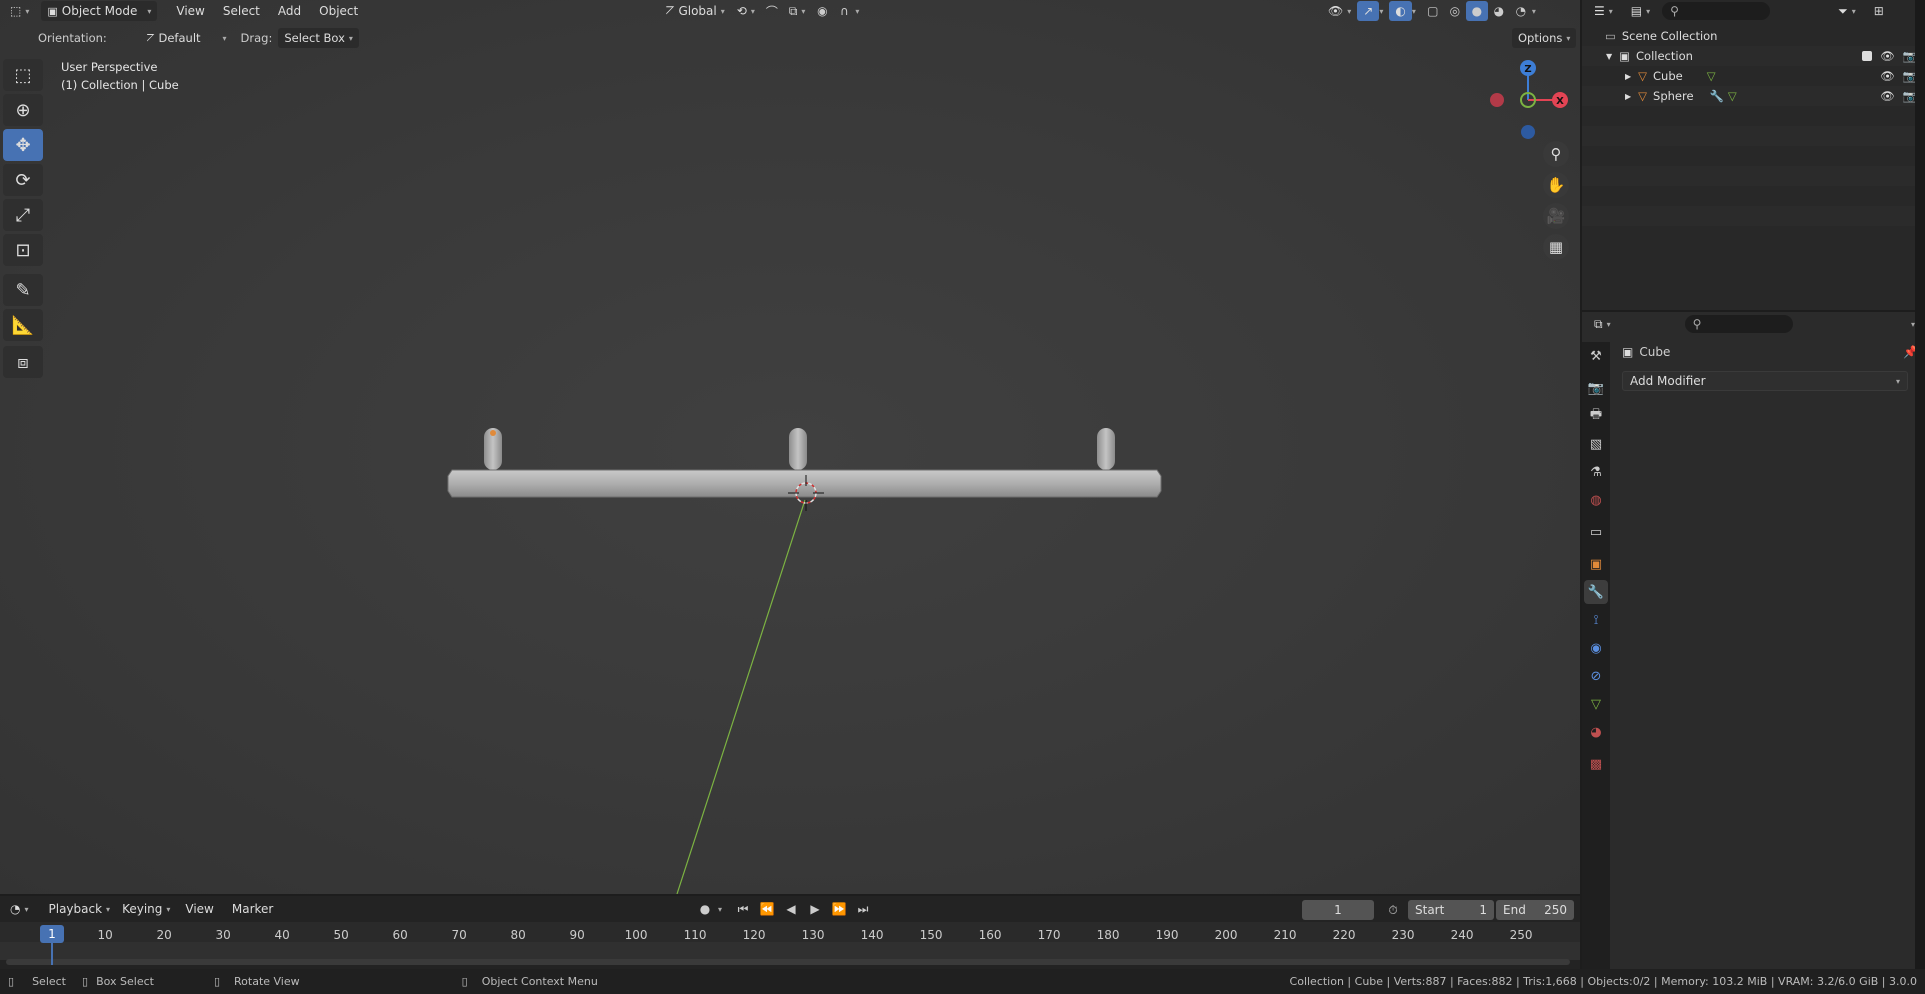  I want to click on start-frame-field: Start 1, so click(1451, 910).